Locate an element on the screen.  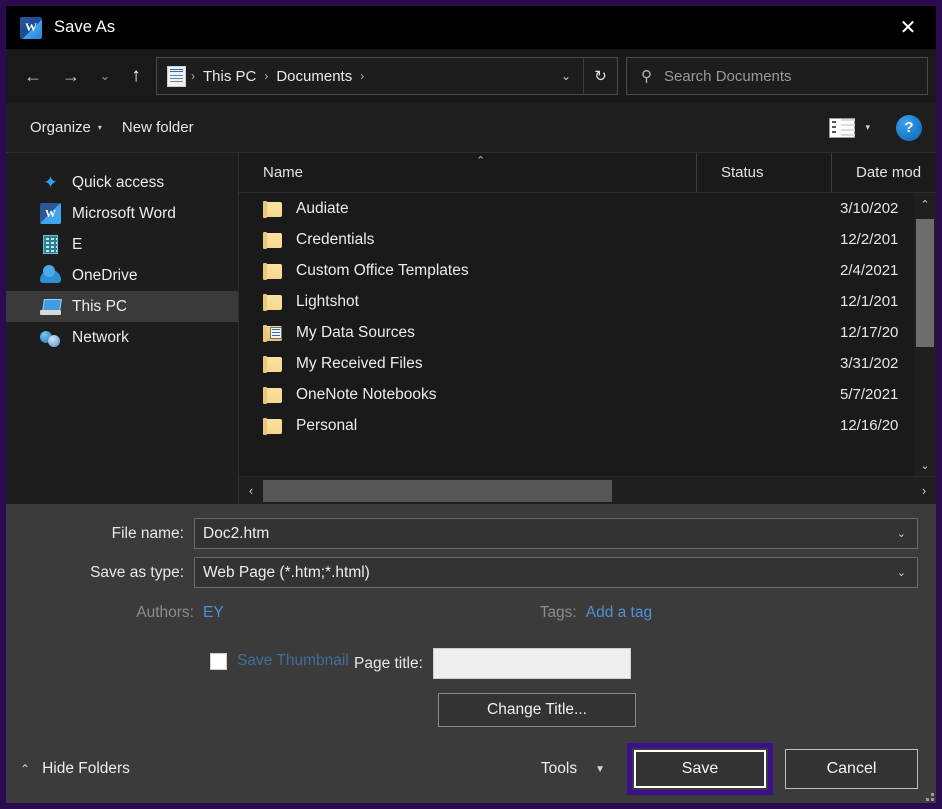
column-headers: Name ⌃ Status Date mod is located at coordinates (587, 172).